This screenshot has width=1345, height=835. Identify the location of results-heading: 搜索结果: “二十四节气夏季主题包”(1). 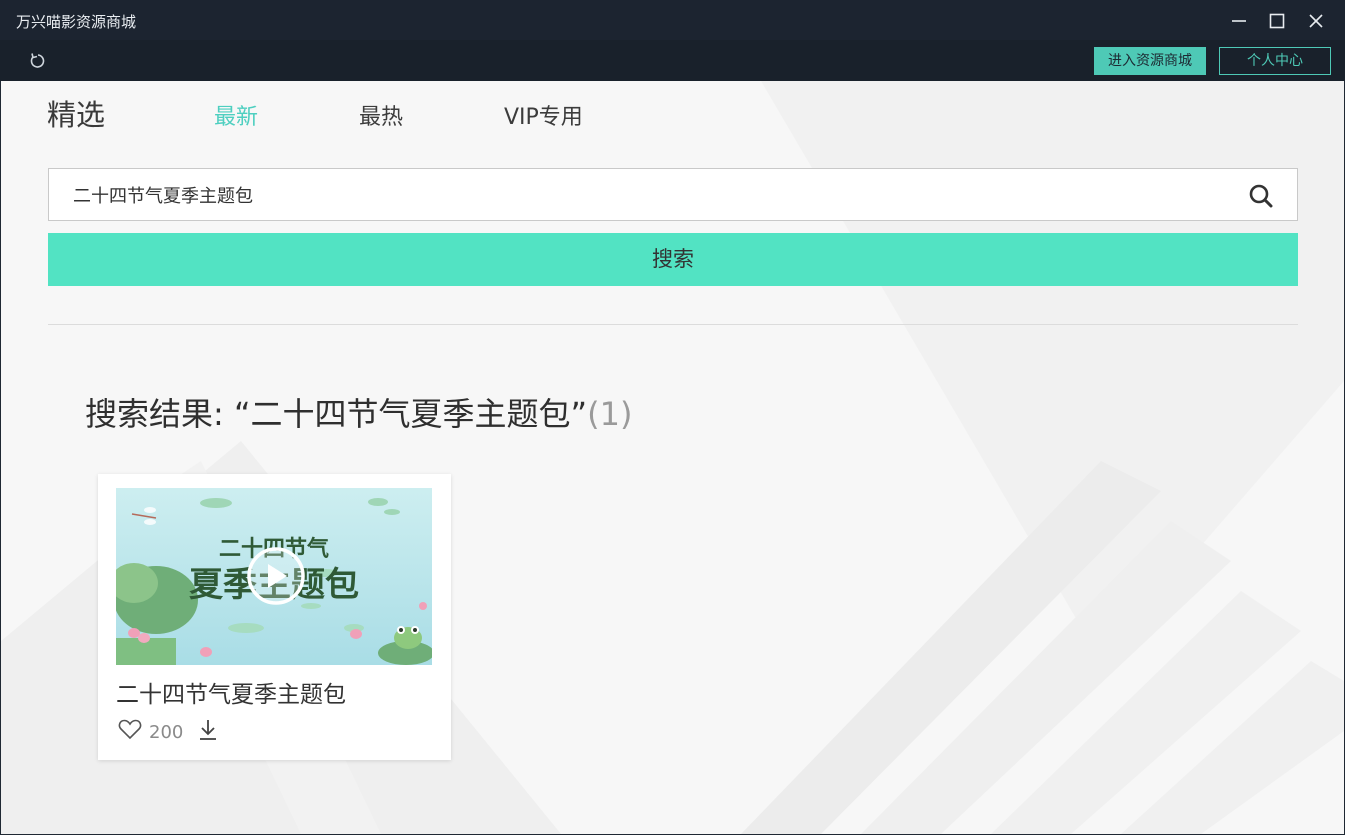
(358, 412).